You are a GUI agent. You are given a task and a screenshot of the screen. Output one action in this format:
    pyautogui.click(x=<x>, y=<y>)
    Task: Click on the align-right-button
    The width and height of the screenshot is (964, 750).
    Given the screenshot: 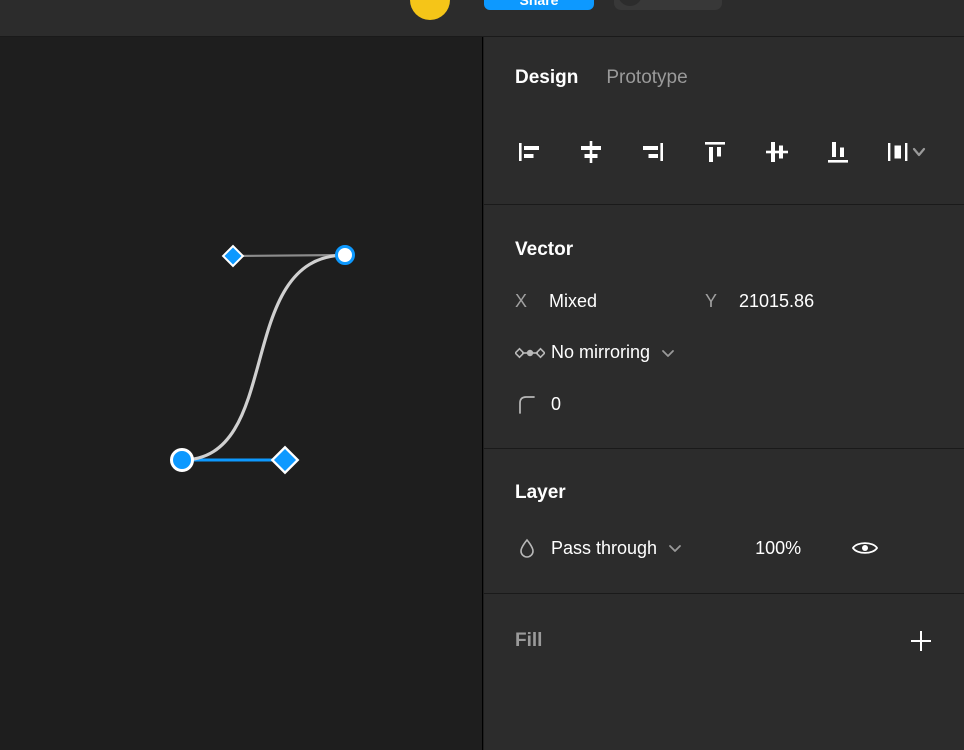 What is the action you would take?
    pyautogui.click(x=653, y=152)
    